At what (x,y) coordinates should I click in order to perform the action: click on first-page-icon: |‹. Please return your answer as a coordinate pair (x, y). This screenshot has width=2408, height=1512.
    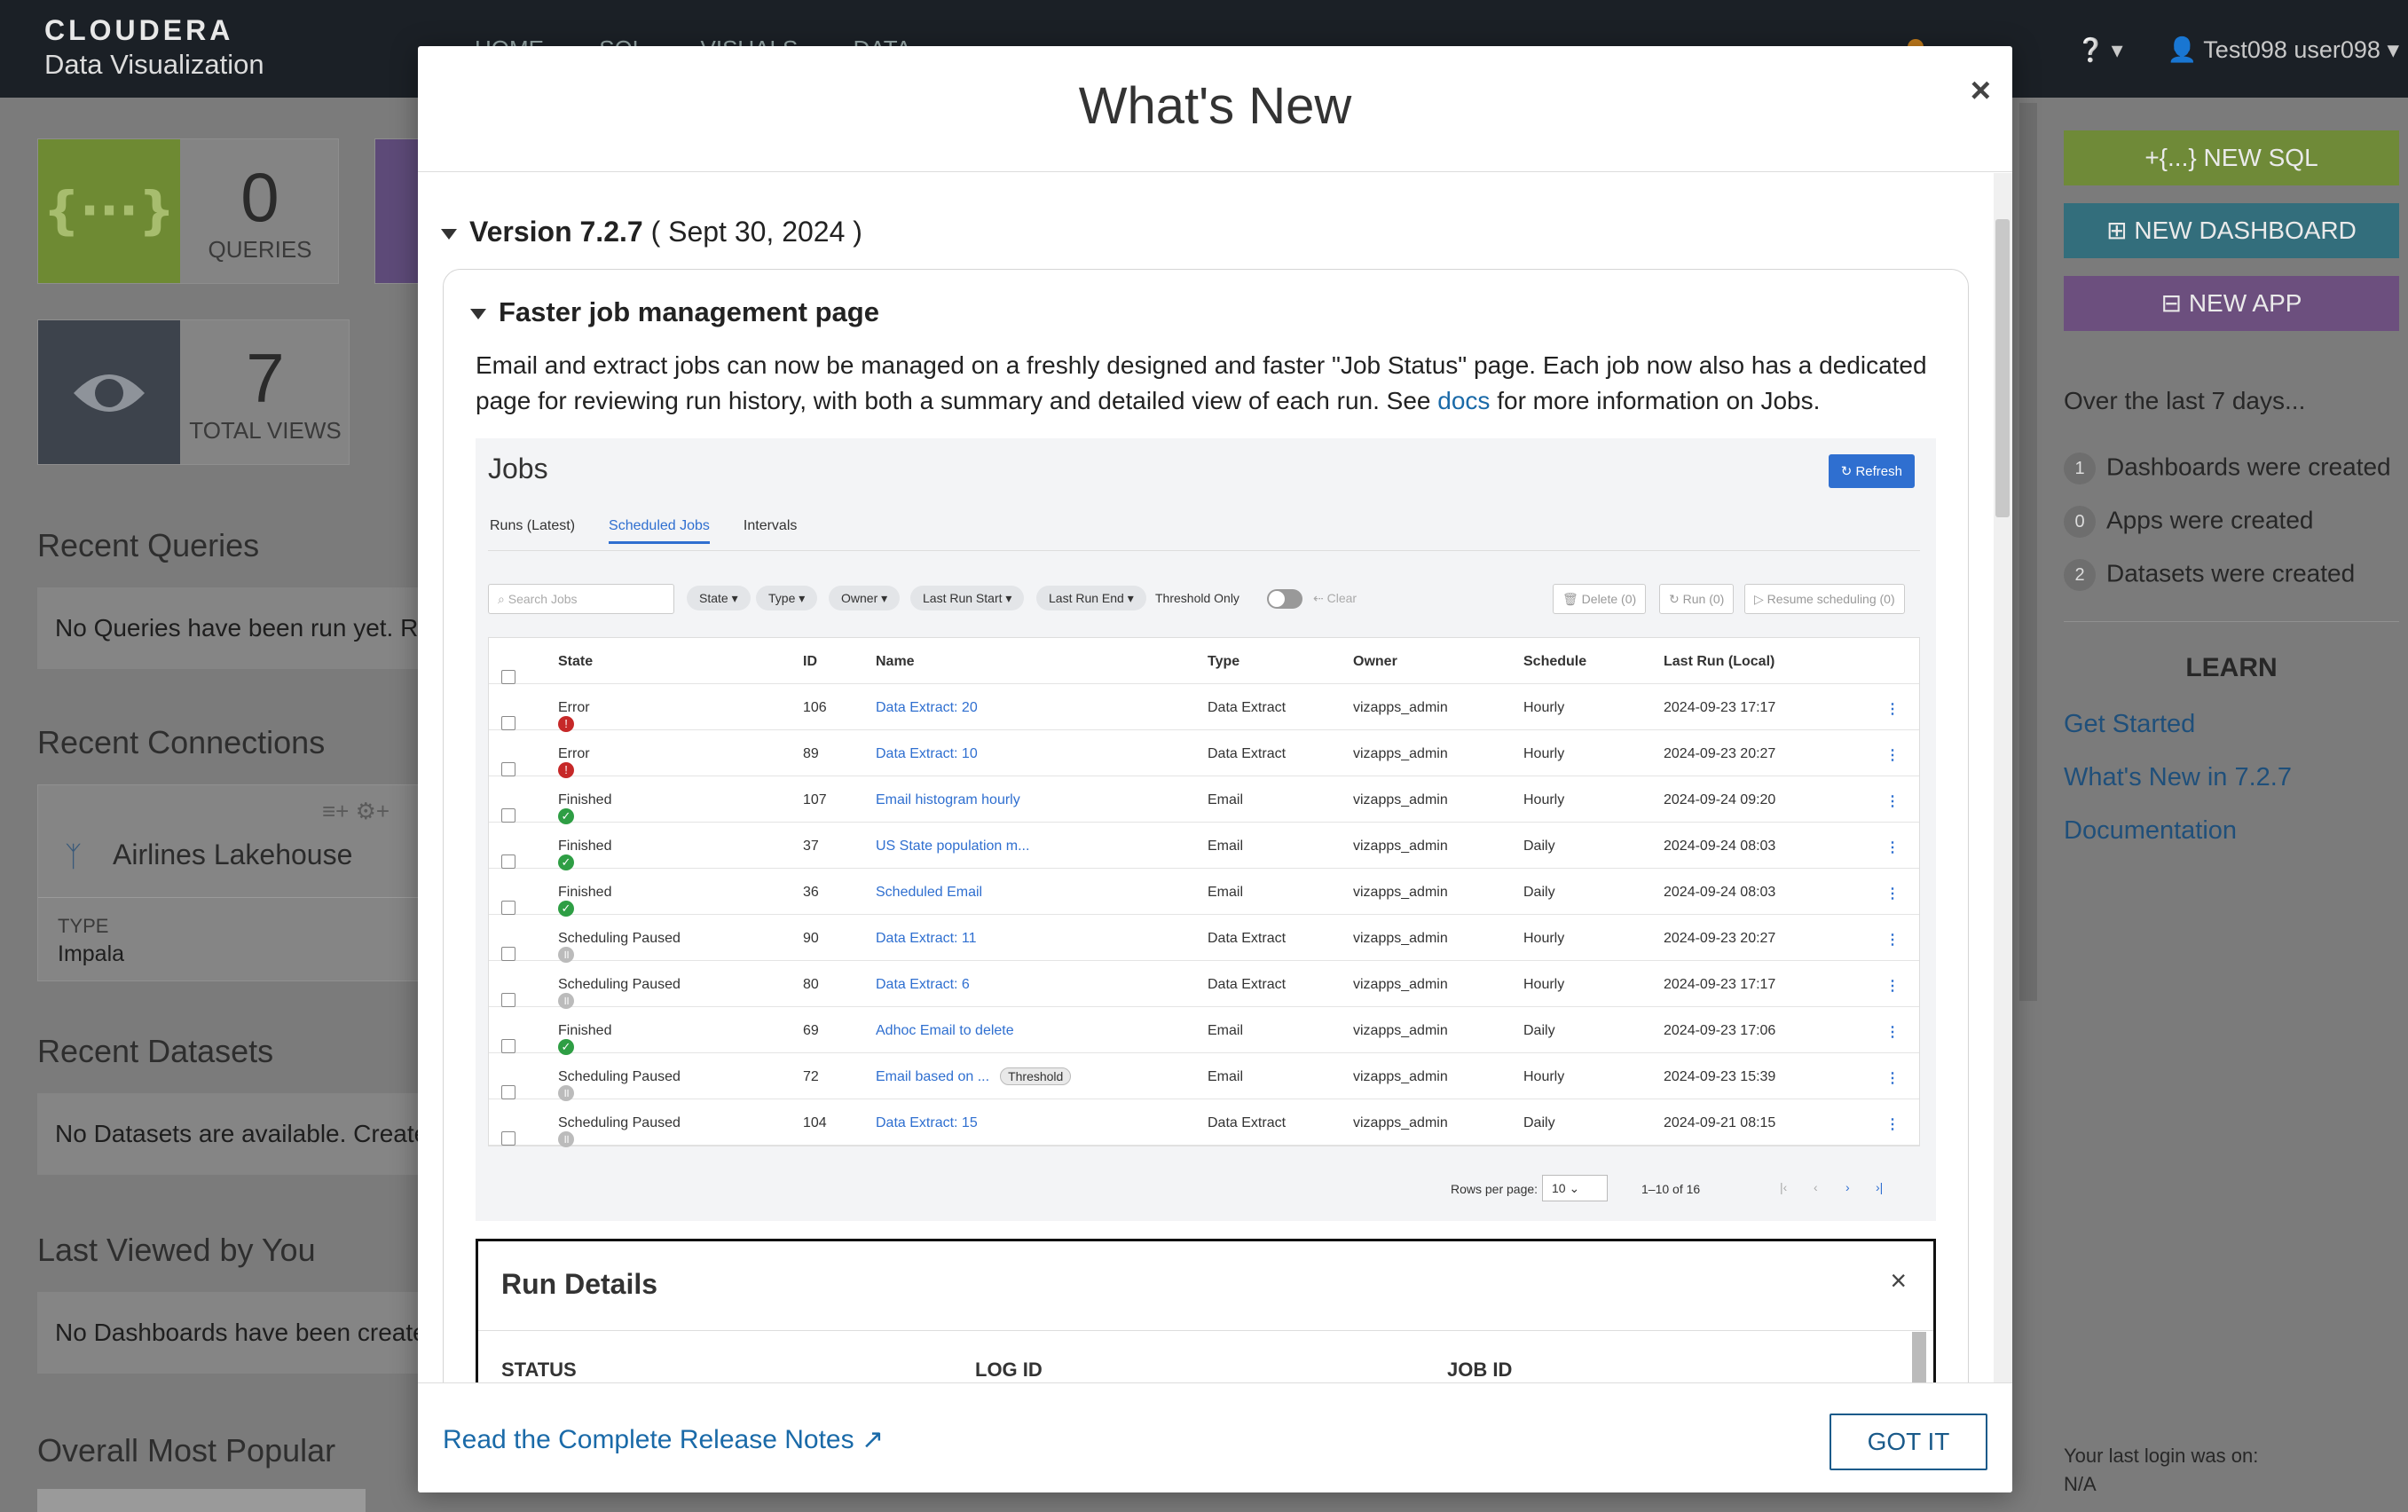
    Looking at the image, I should click on (1784, 1187).